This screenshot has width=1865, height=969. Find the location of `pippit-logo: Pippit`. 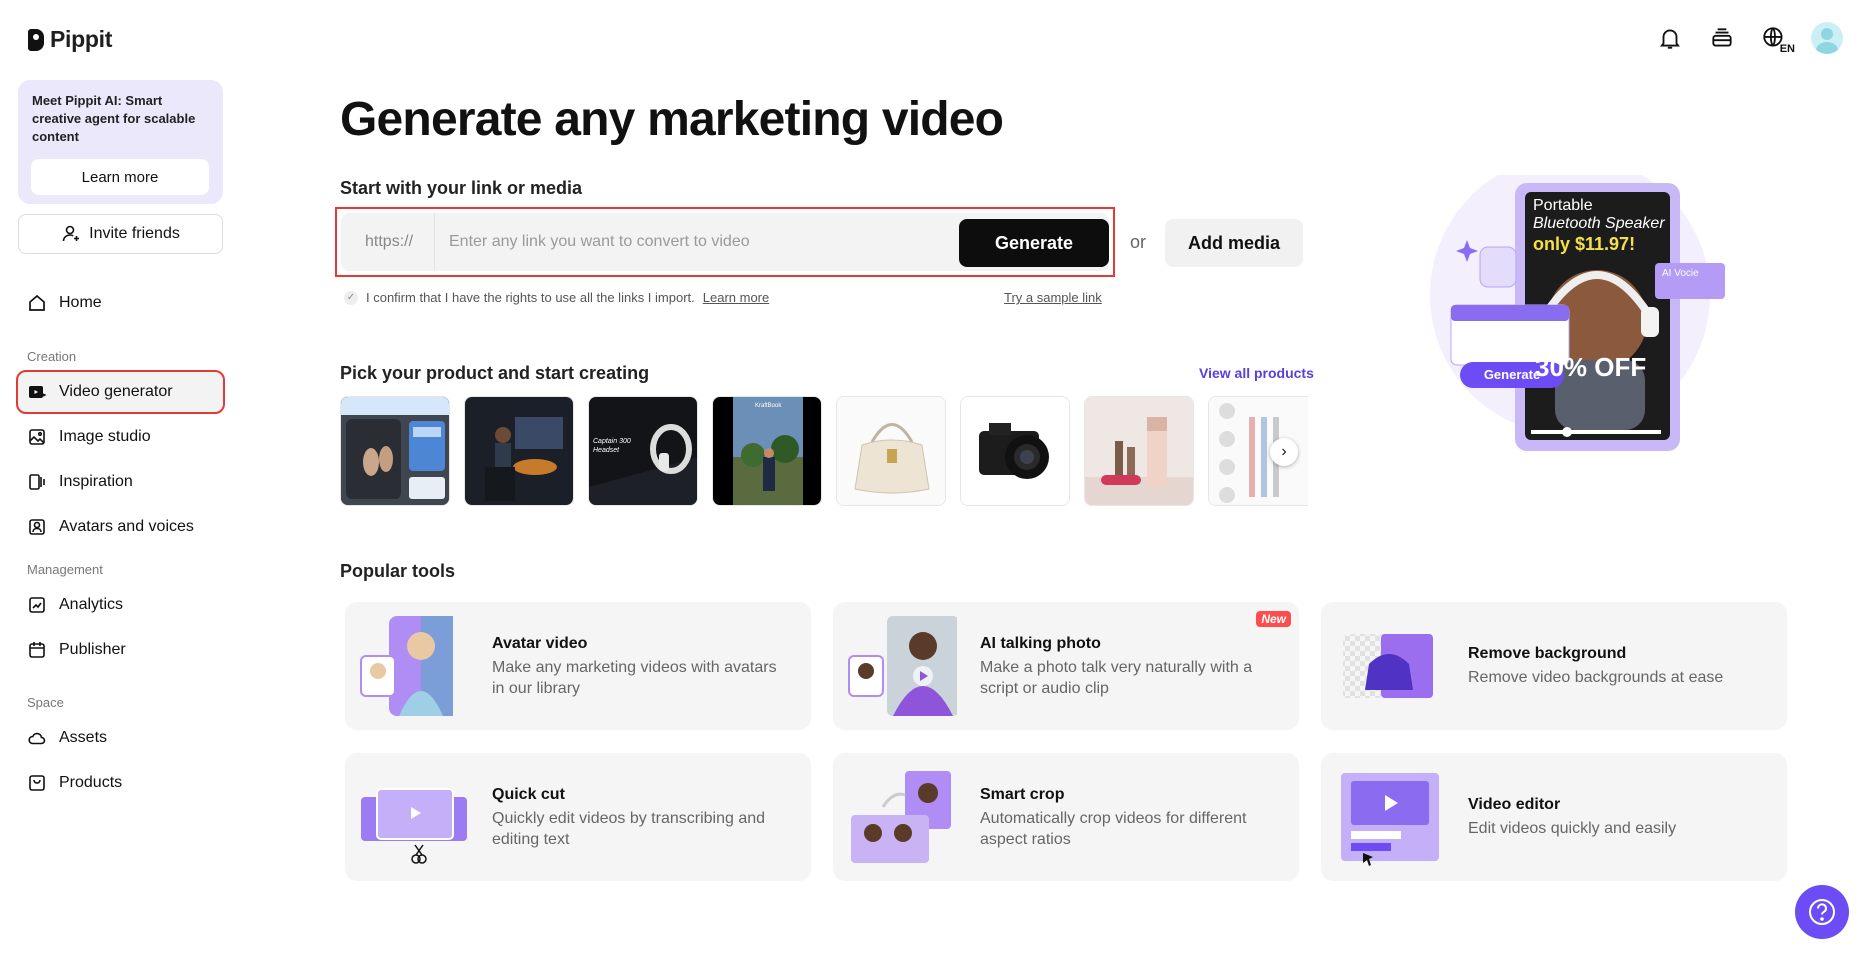

pippit-logo: Pippit is located at coordinates (70, 39).